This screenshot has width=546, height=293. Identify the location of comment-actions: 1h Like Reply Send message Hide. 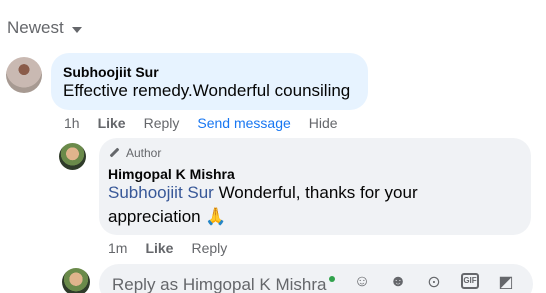
(201, 123).